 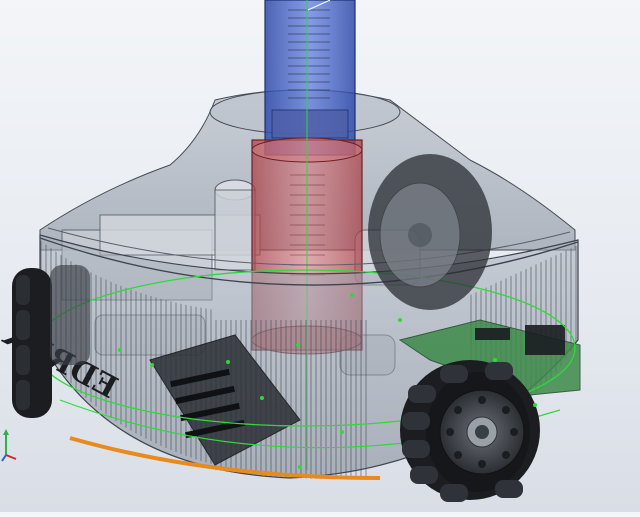 What do you see at coordinates (6, 432) in the screenshot?
I see `z-axis-arrow` at bounding box center [6, 432].